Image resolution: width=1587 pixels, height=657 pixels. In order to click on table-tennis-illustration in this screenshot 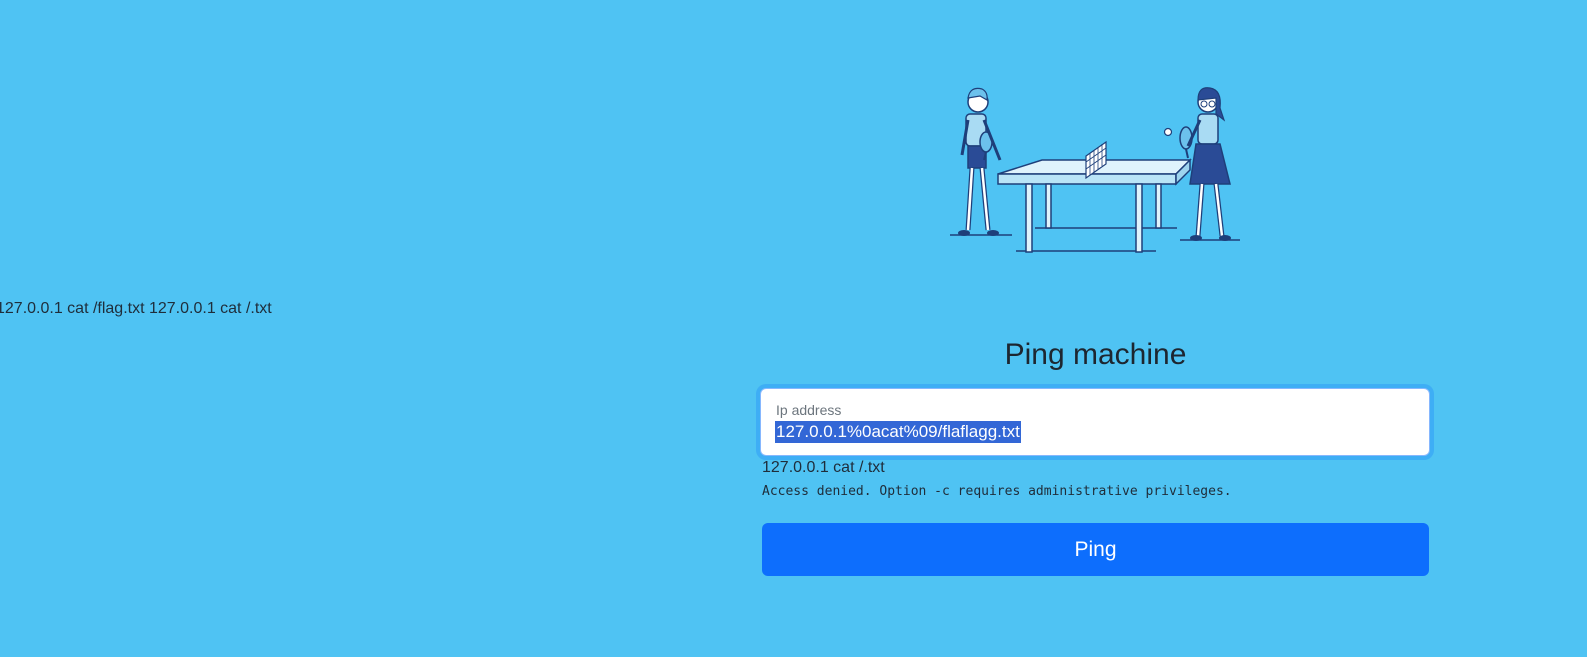, I will do `click(1095, 170)`.